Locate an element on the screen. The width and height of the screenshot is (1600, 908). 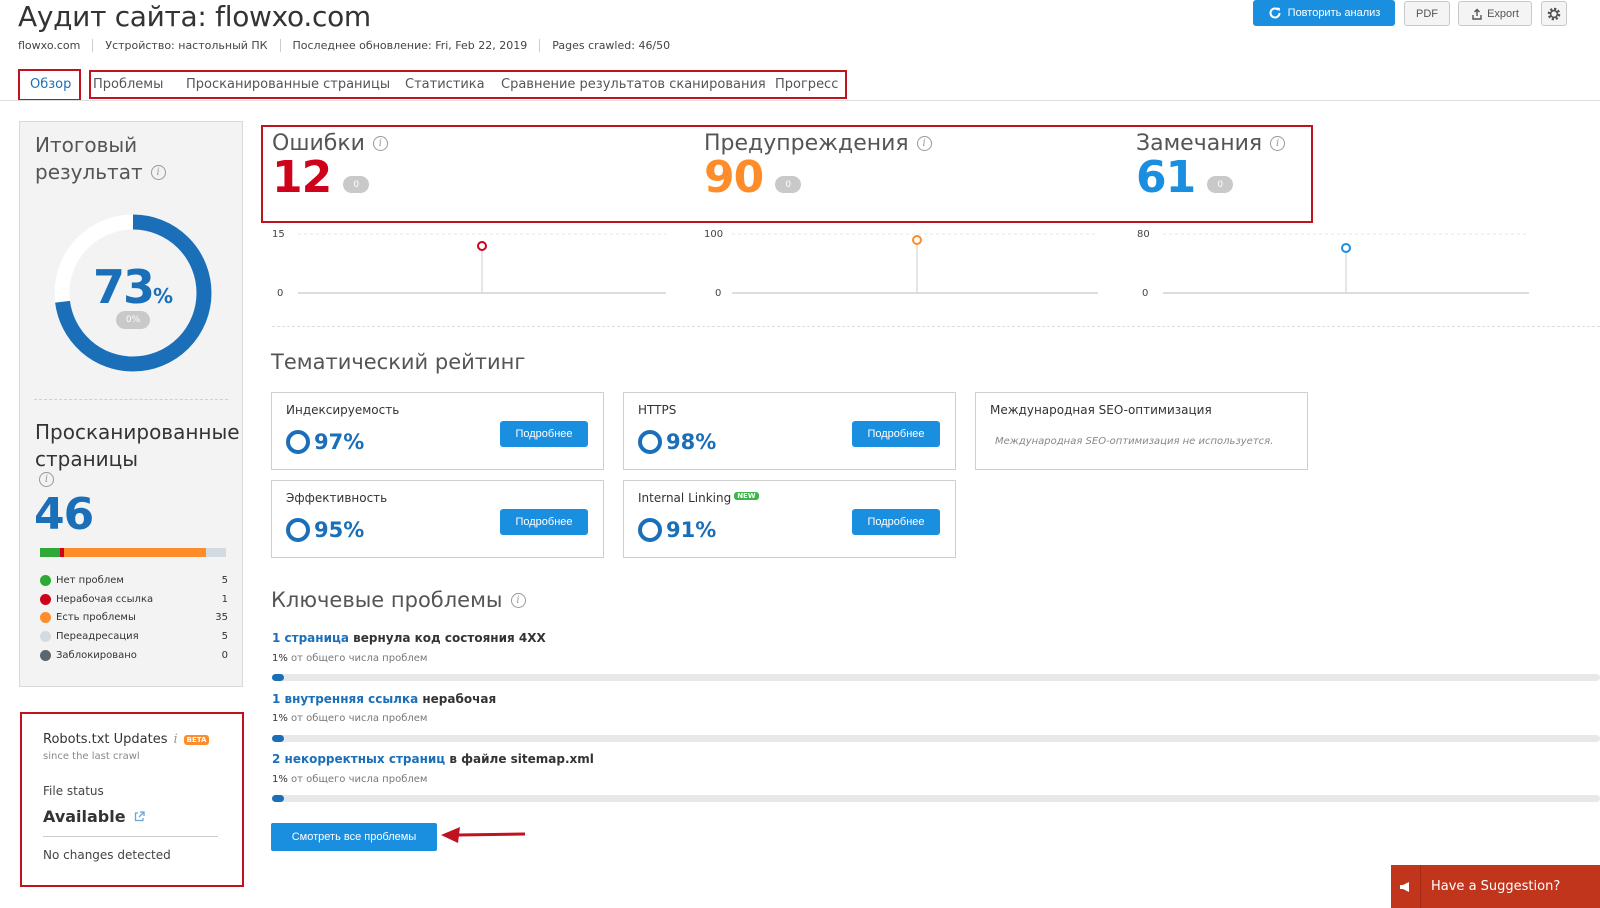
robots-divider is located at coordinates (130, 836).